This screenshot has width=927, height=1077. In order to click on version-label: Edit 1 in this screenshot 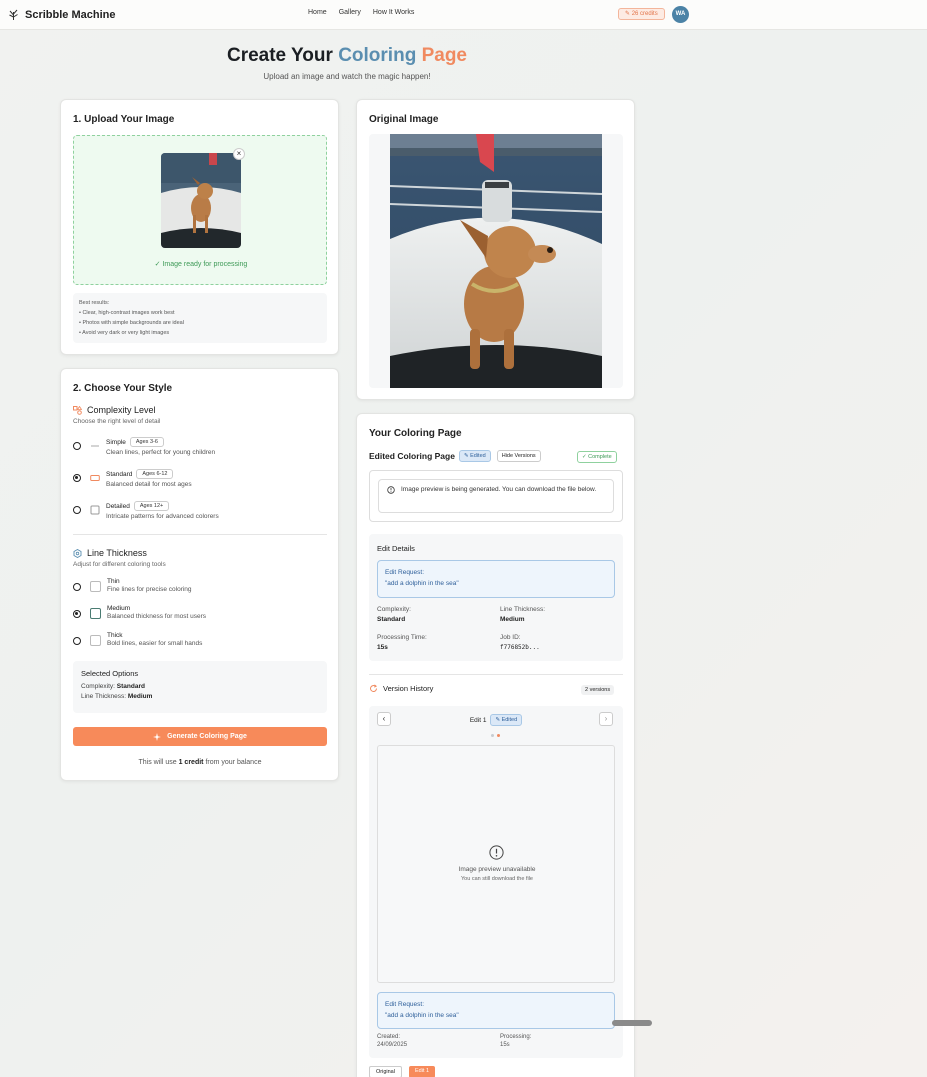, I will do `click(478, 720)`.